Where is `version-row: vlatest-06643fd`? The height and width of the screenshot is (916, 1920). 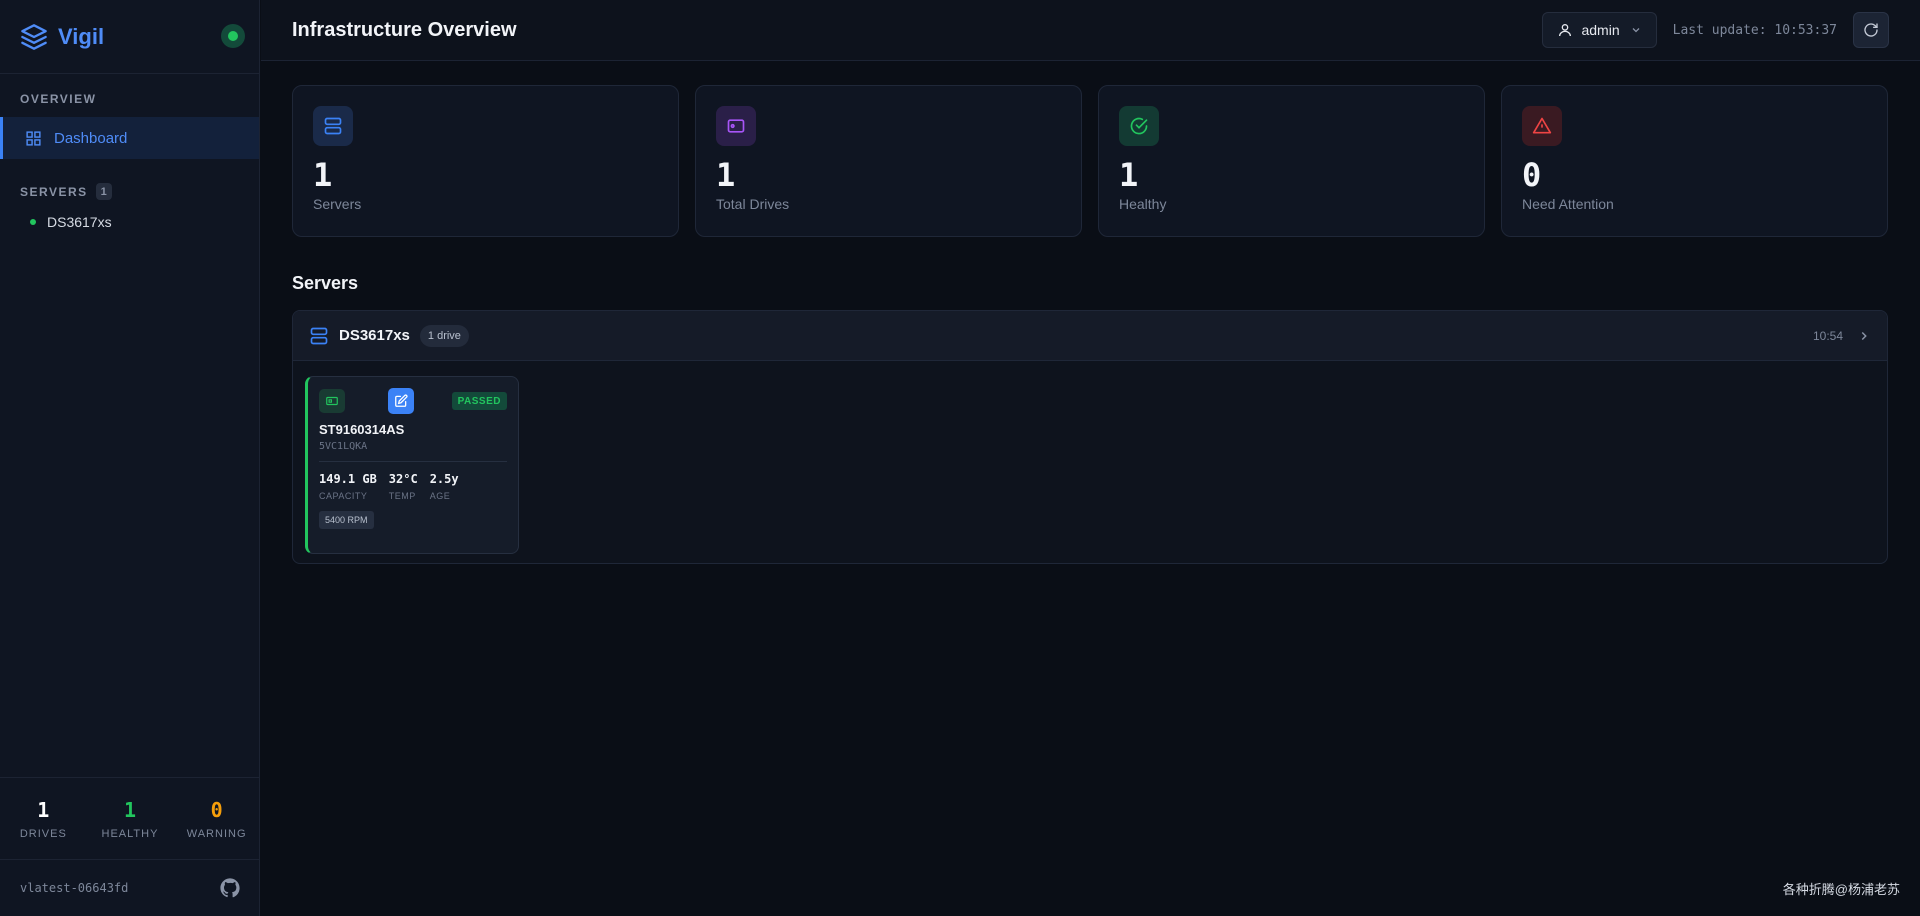
version-row: vlatest-06643fd is located at coordinates (130, 888).